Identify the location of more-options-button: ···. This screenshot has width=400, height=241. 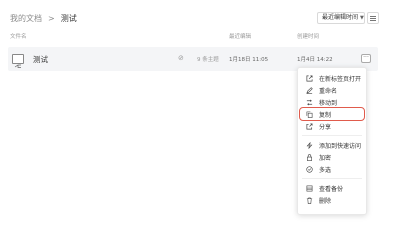
(366, 58).